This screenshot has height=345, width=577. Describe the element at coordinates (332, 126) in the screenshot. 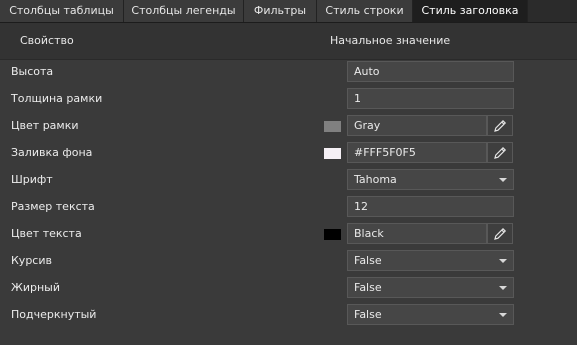

I see `border-color-swatch` at that location.